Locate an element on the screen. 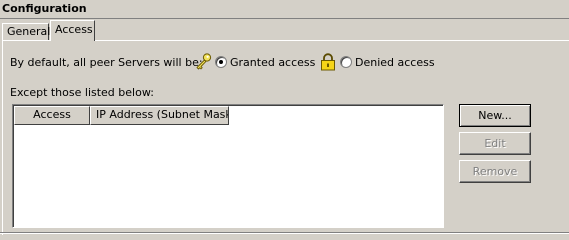 This screenshot has width=569, height=240. tab-access-label: Access is located at coordinates (74, 29).